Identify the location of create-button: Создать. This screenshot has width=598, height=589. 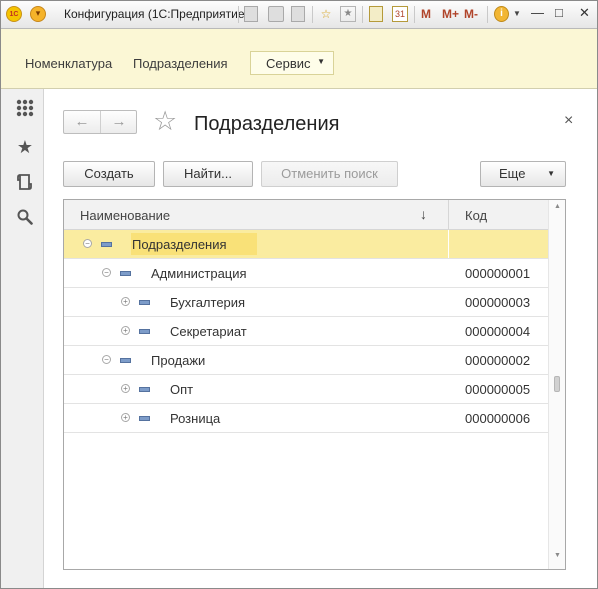
(109, 174).